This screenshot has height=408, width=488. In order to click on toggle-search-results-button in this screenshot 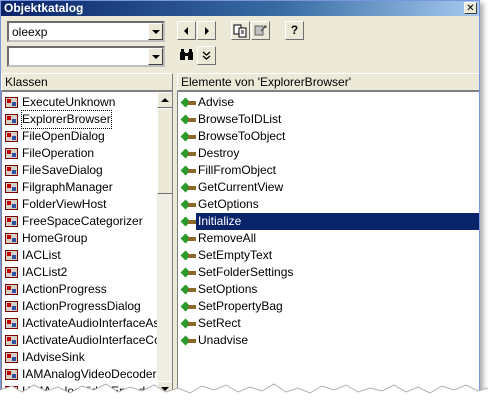, I will do `click(206, 55)`.